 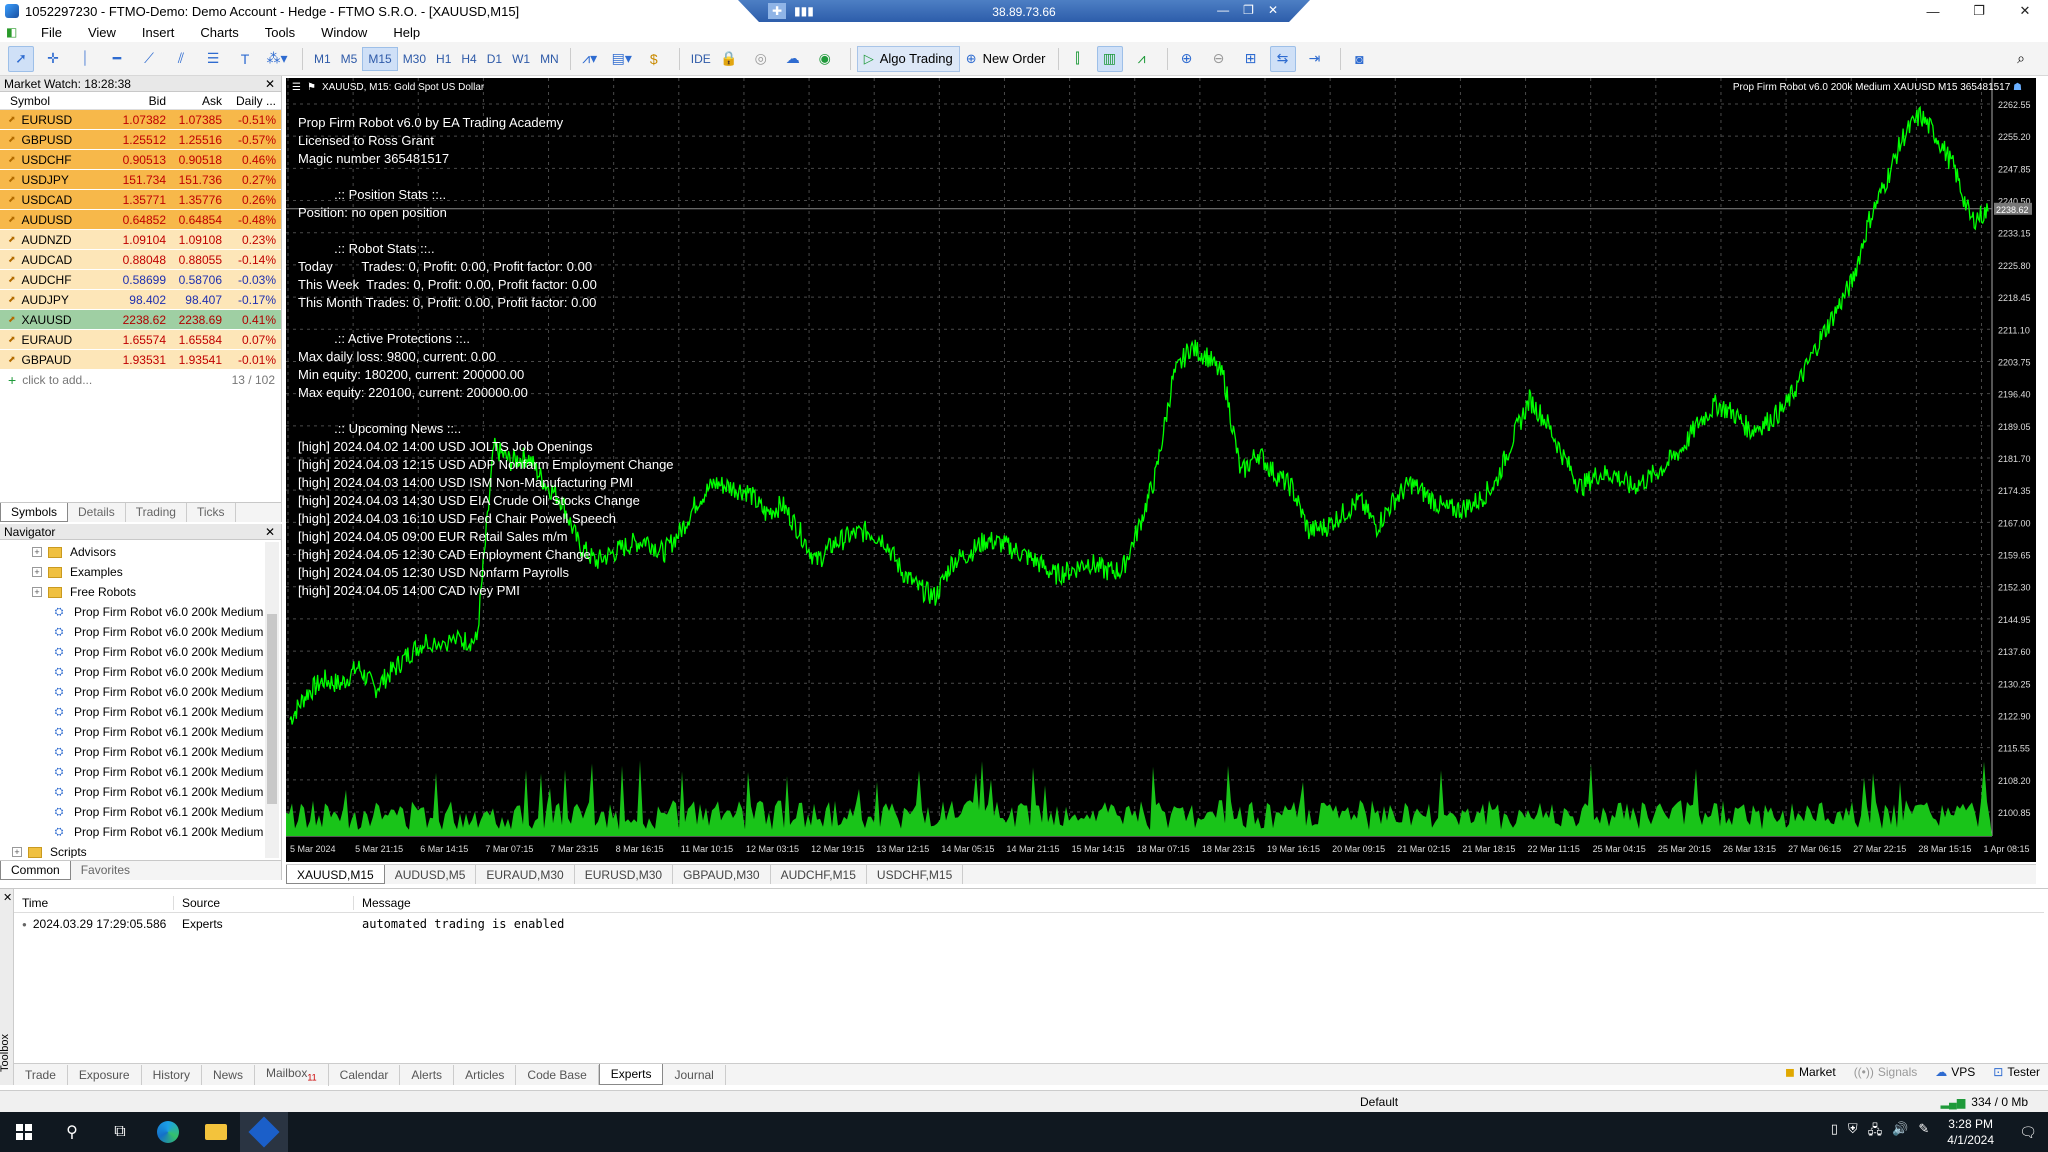 What do you see at coordinates (1886, 1072) in the screenshot?
I see `signals-link: ((•)) Signals` at bounding box center [1886, 1072].